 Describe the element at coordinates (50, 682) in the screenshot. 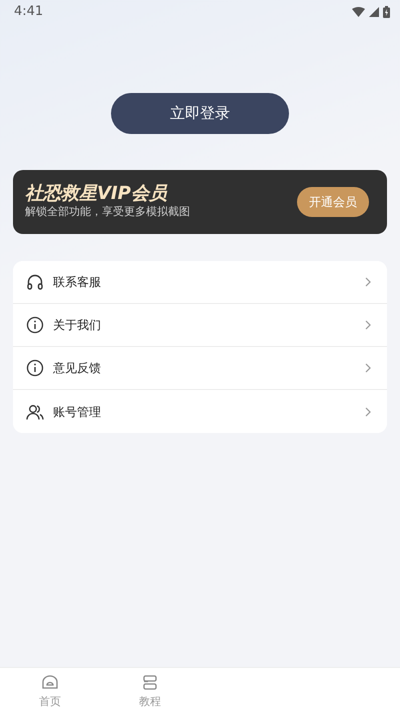

I see `home-icon` at that location.